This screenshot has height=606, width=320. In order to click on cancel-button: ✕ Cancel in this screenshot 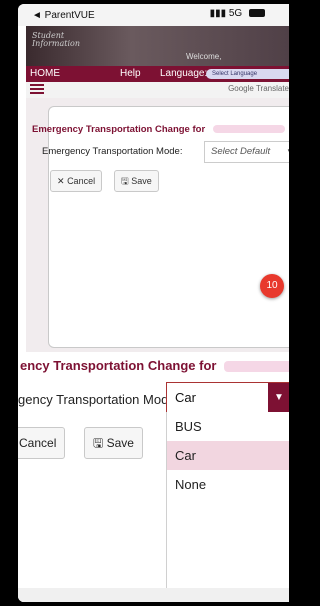, I will do `click(76, 181)`.